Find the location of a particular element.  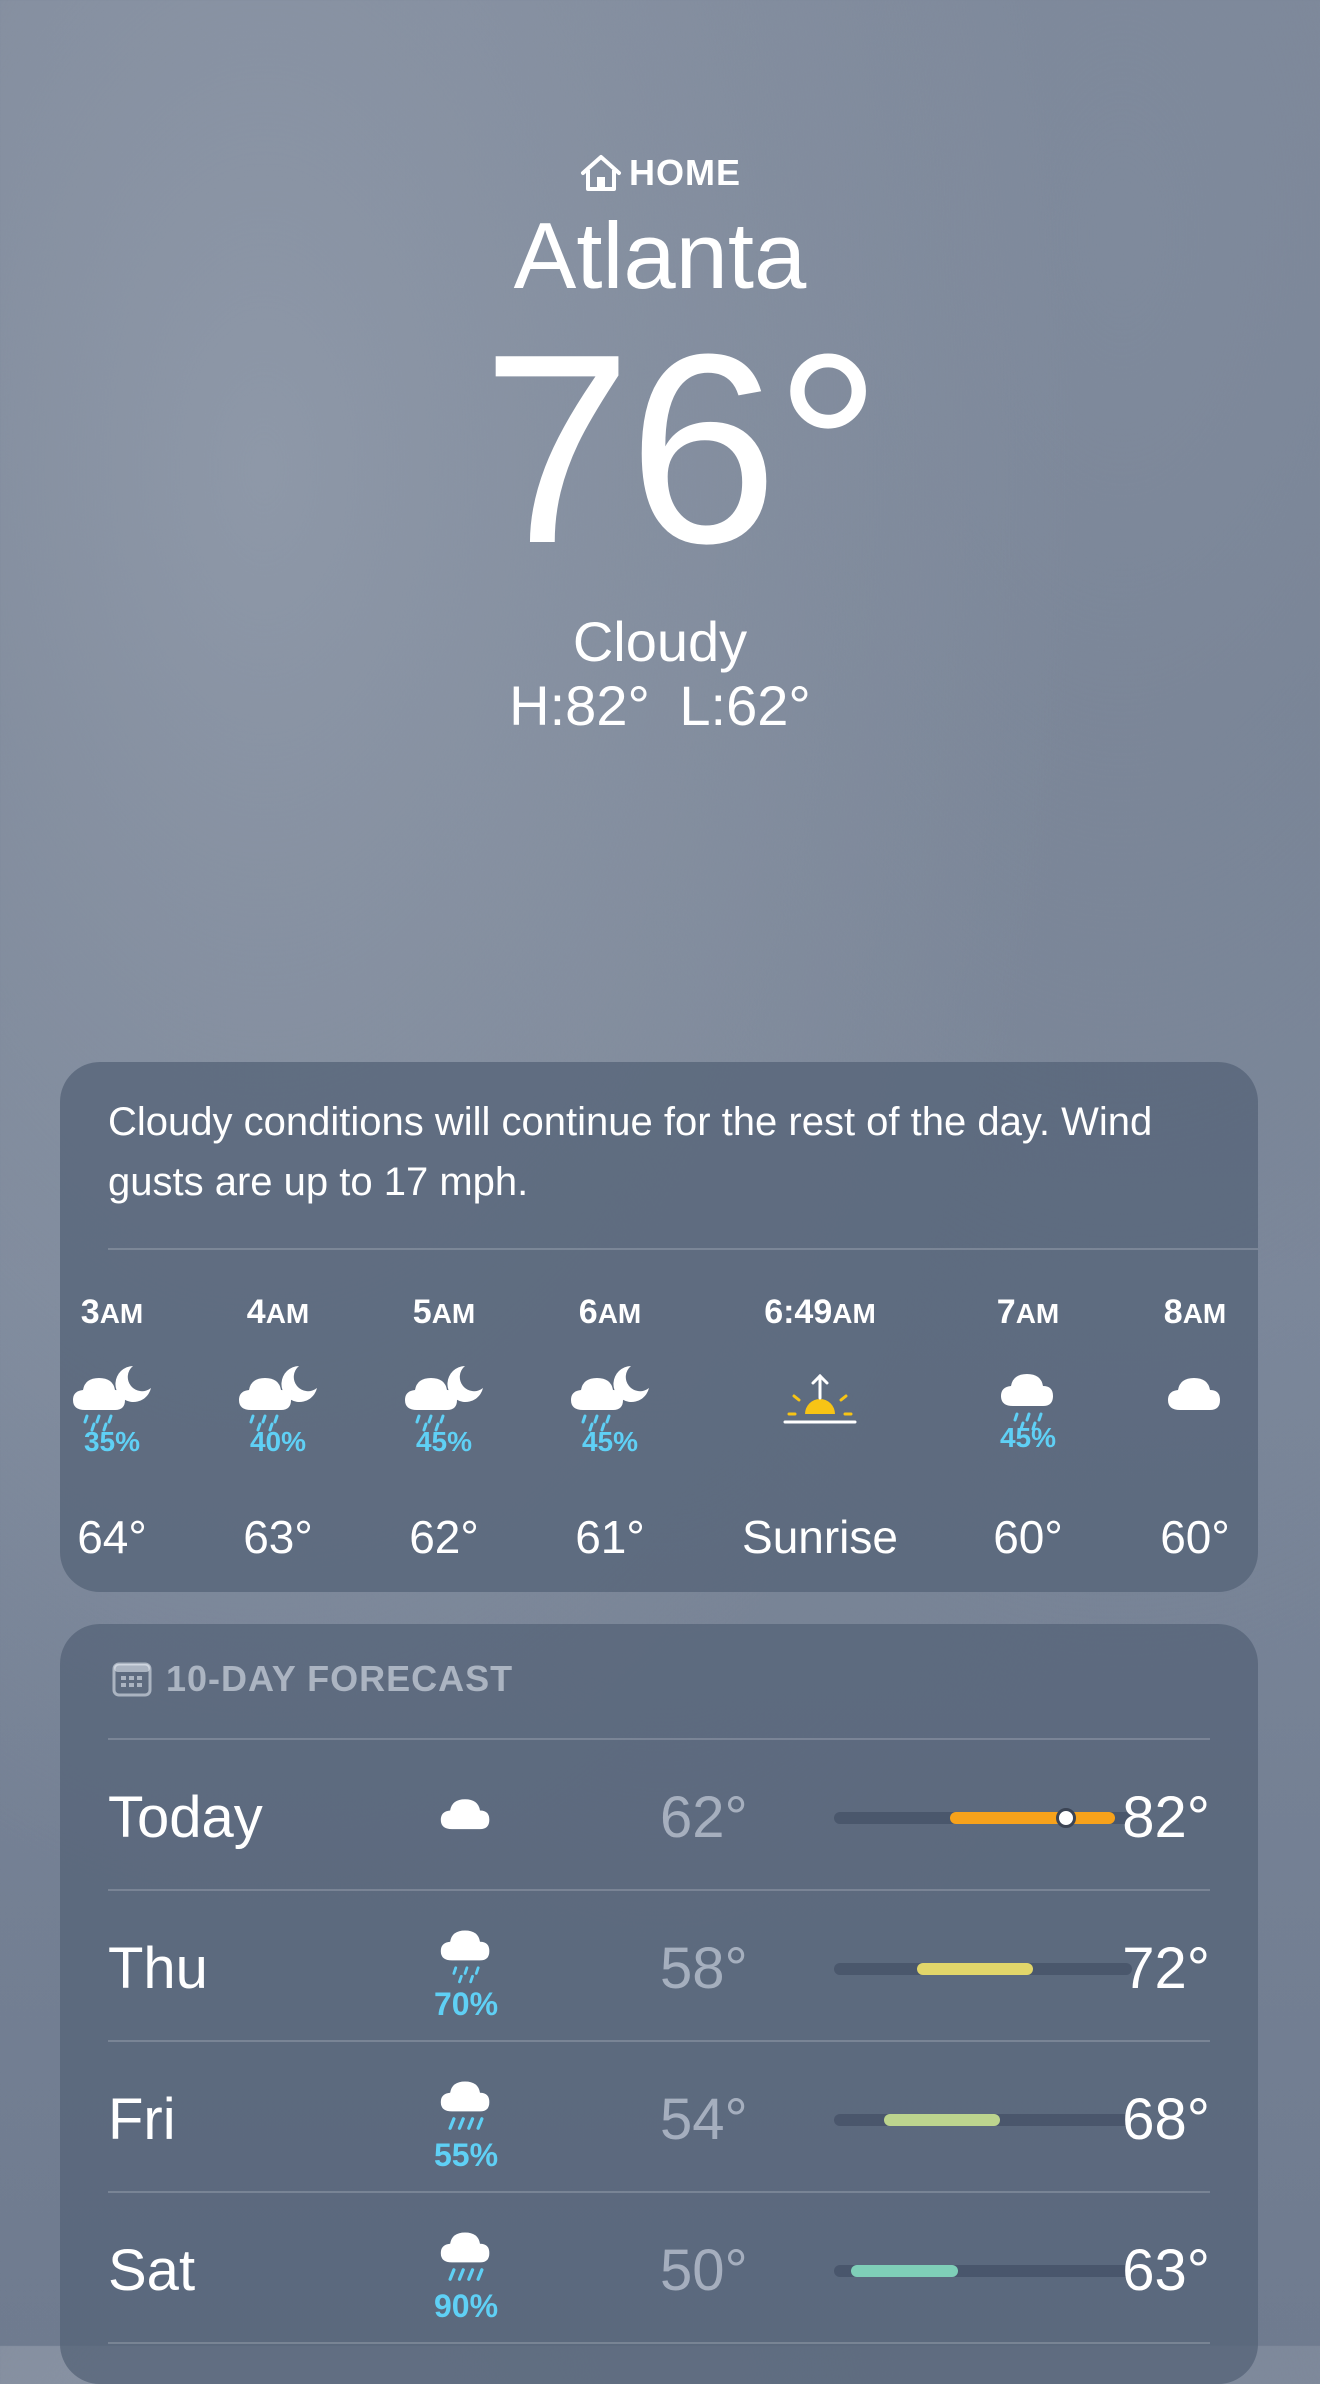

forecast-row: Sat 90% 50° 63° is located at coordinates (659, 2268).